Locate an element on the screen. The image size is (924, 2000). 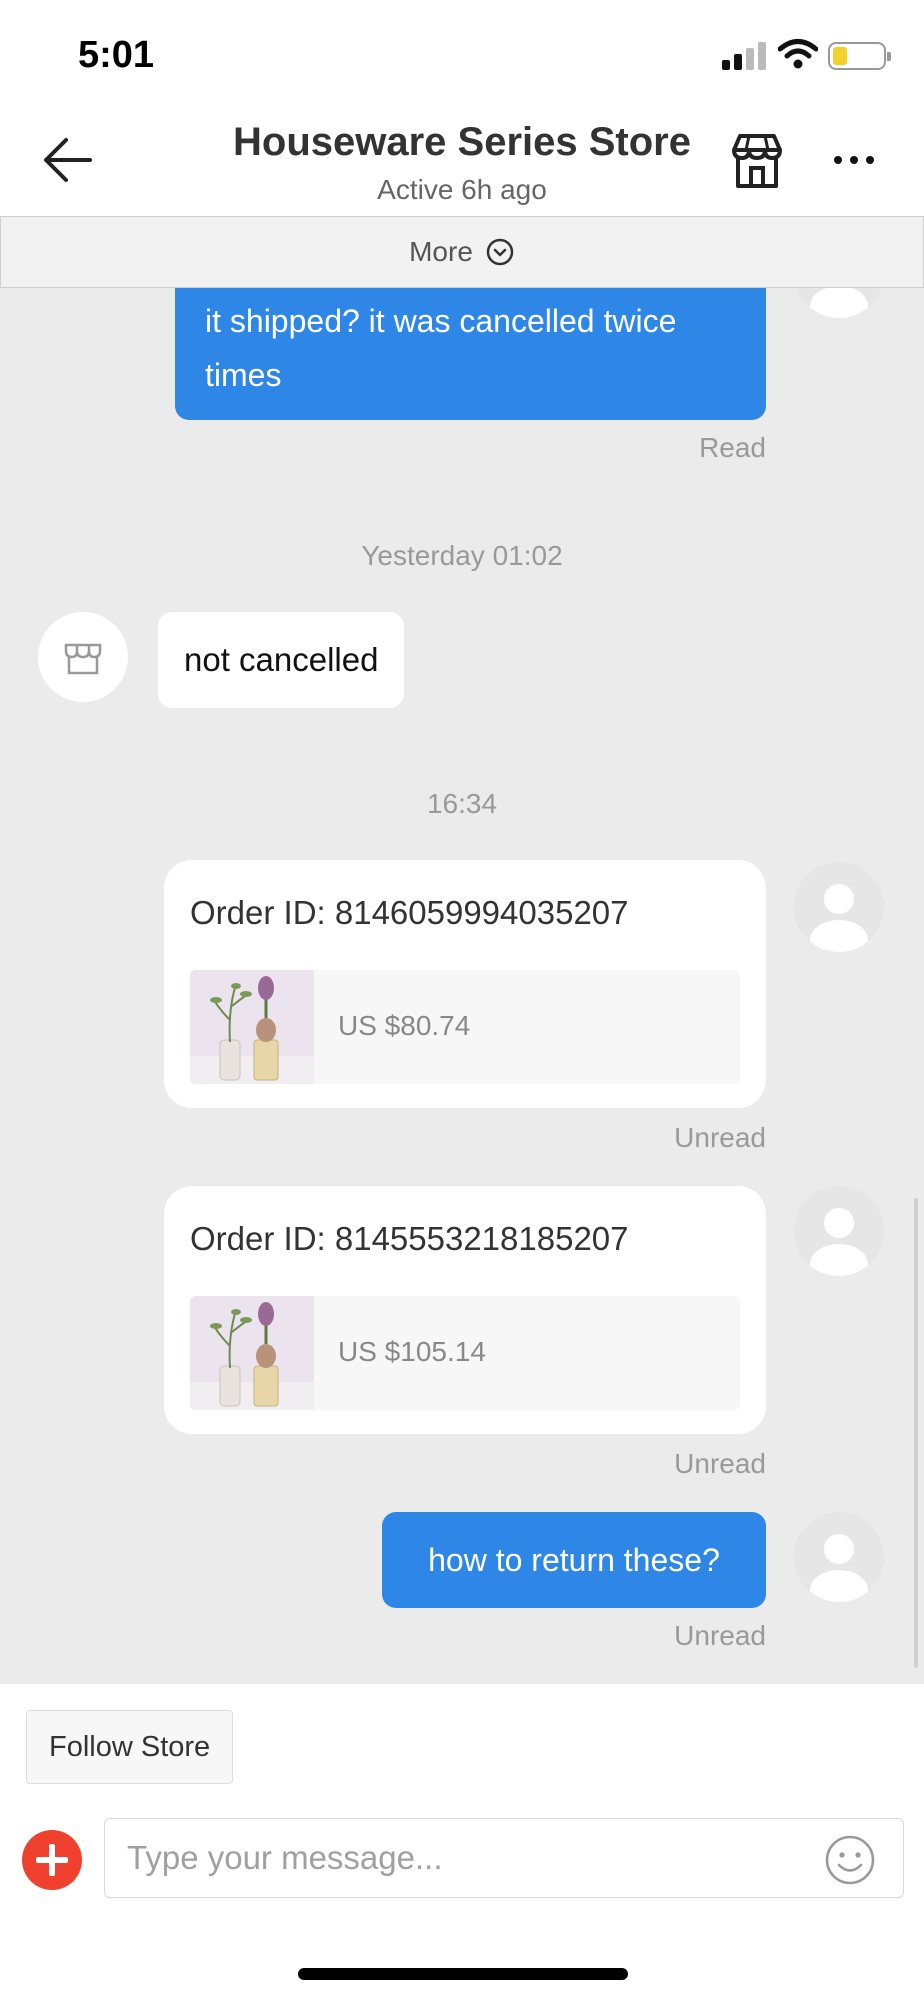
add-attachment-button is located at coordinates (52, 1860).